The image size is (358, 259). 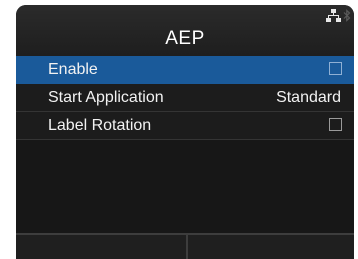 I want to click on menu-item-label-rotation: Label Rotation, so click(x=185, y=126).